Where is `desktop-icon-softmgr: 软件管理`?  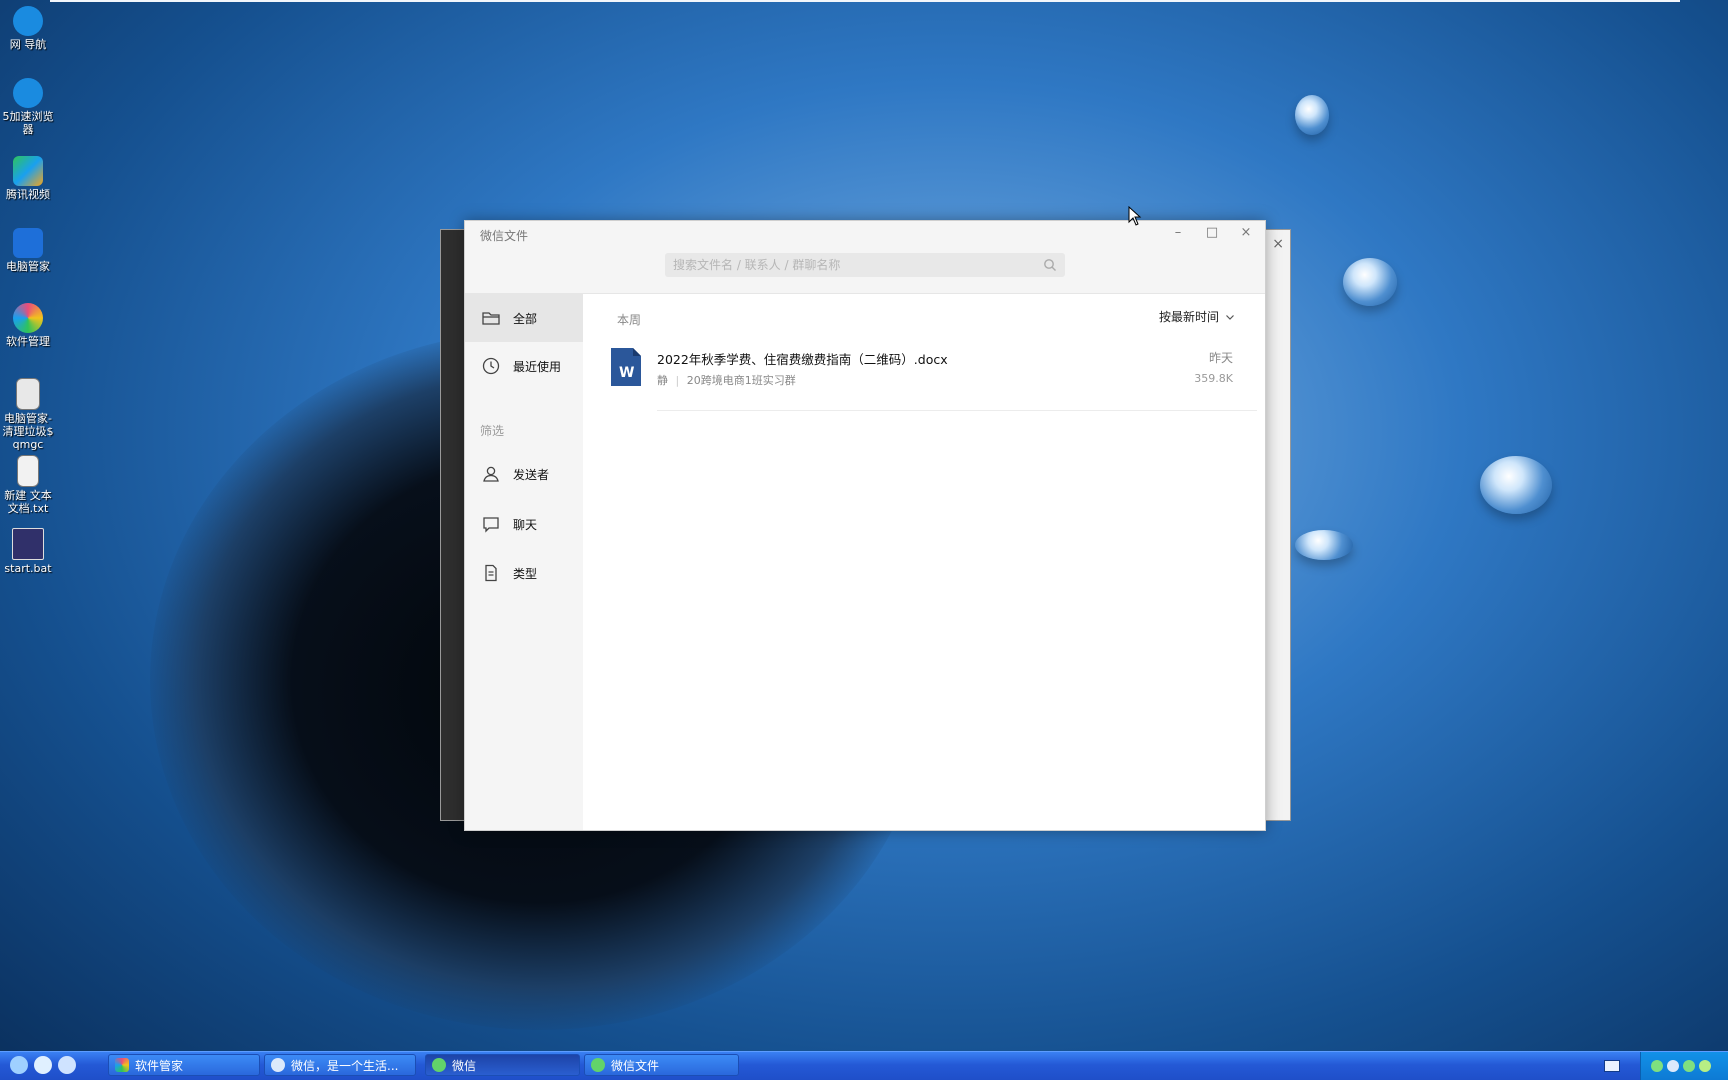 desktop-icon-softmgr: 软件管理 is located at coordinates (28, 325).